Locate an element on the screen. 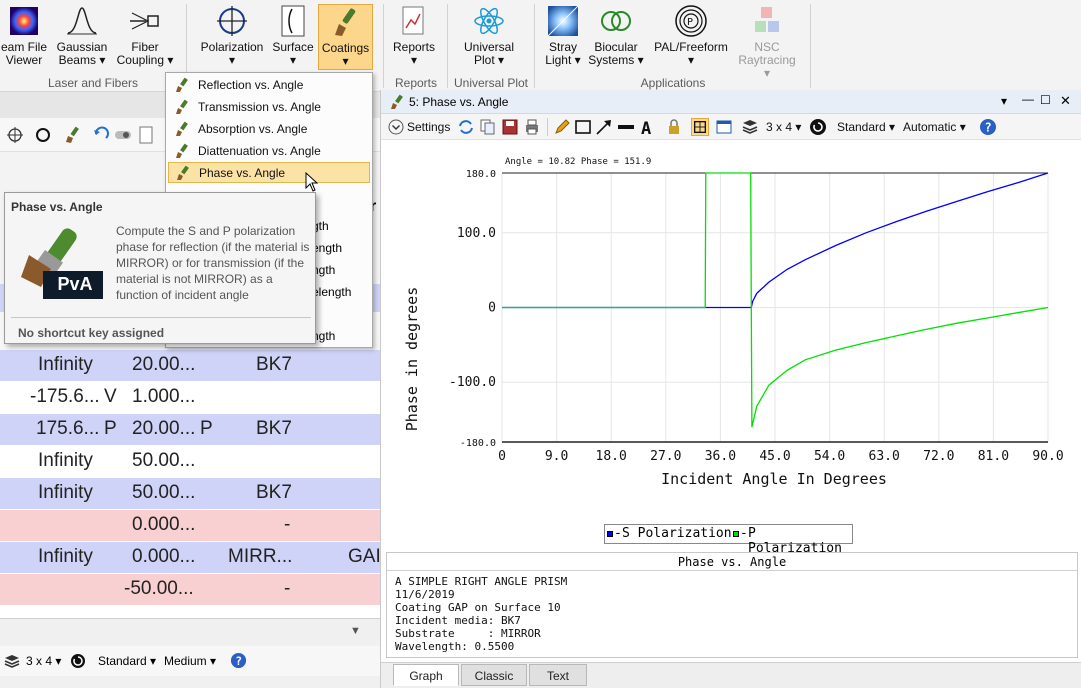 This screenshot has width=1081, height=688. toggle-icon is located at coordinates (123, 135).